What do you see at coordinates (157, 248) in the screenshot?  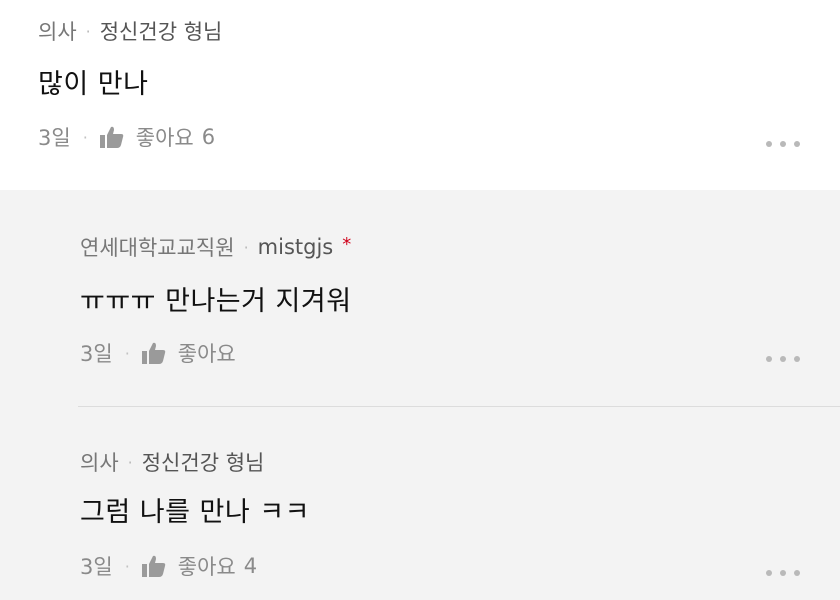 I see `author-org: 연세대학교교직원` at bounding box center [157, 248].